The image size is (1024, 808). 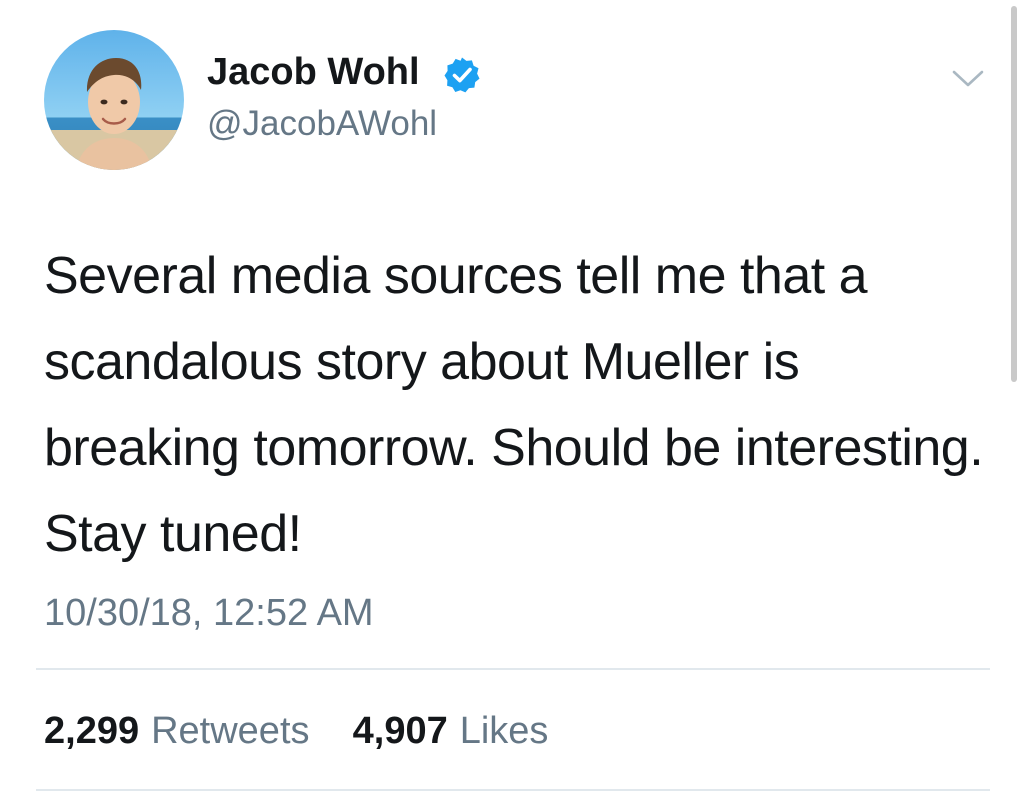 What do you see at coordinates (968, 79) in the screenshot?
I see `chevron-down-icon` at bounding box center [968, 79].